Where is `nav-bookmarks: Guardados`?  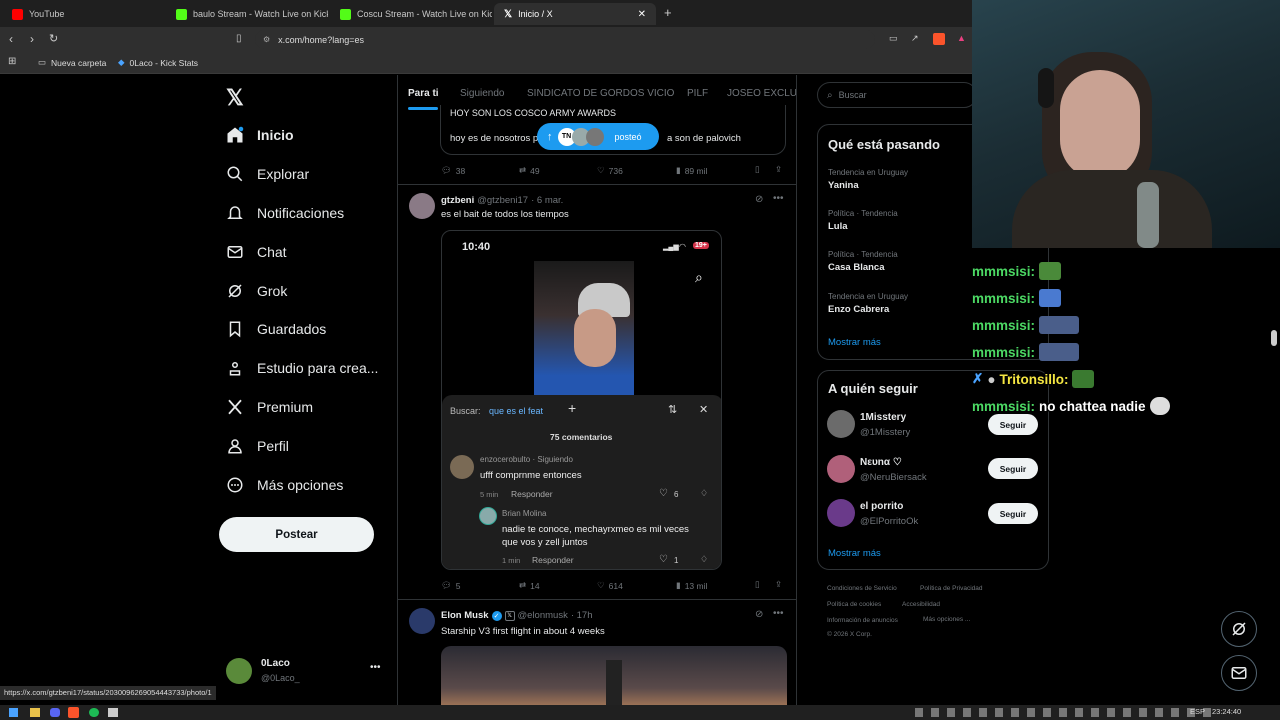 nav-bookmarks: Guardados is located at coordinates (276, 329).